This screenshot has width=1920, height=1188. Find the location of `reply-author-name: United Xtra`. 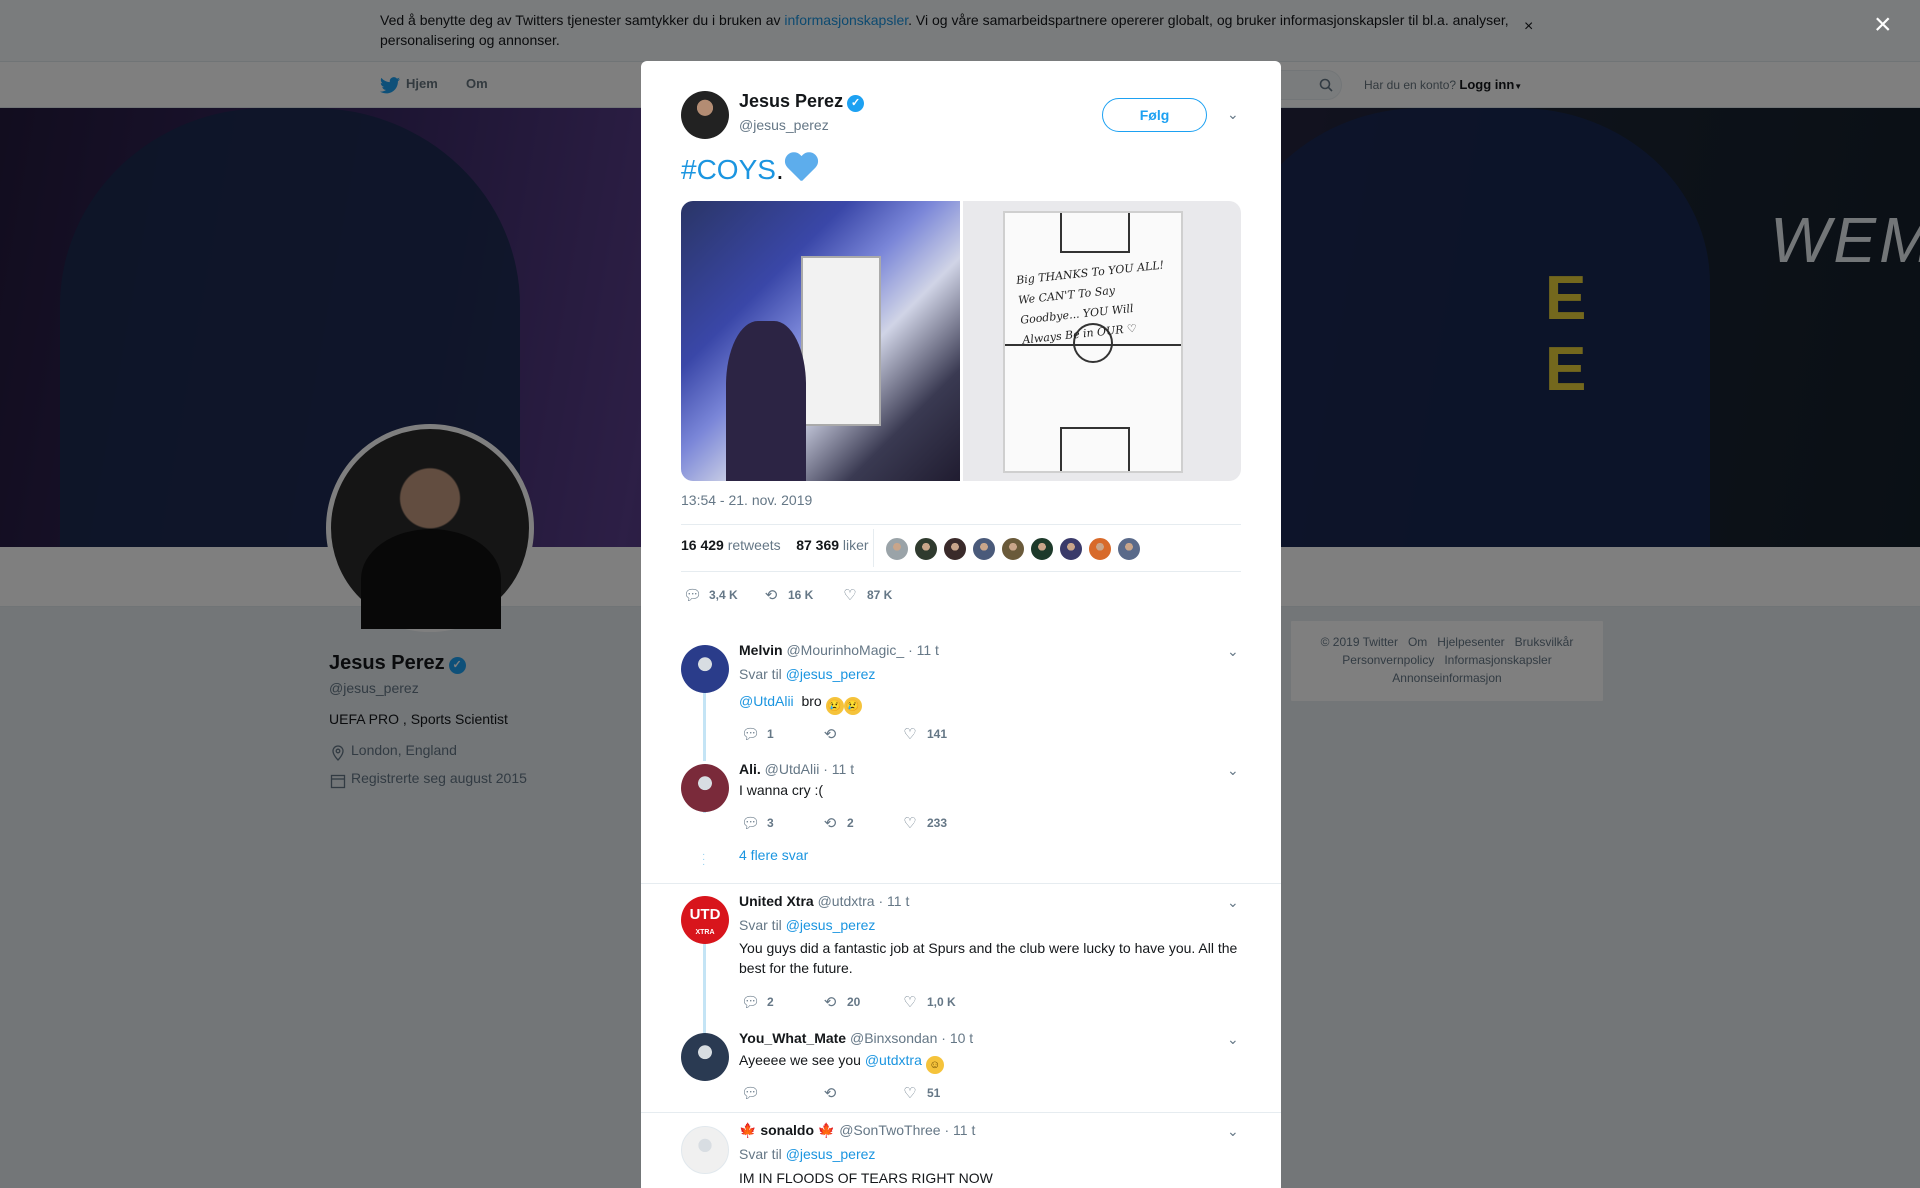

reply-author-name: United Xtra is located at coordinates (776, 901).